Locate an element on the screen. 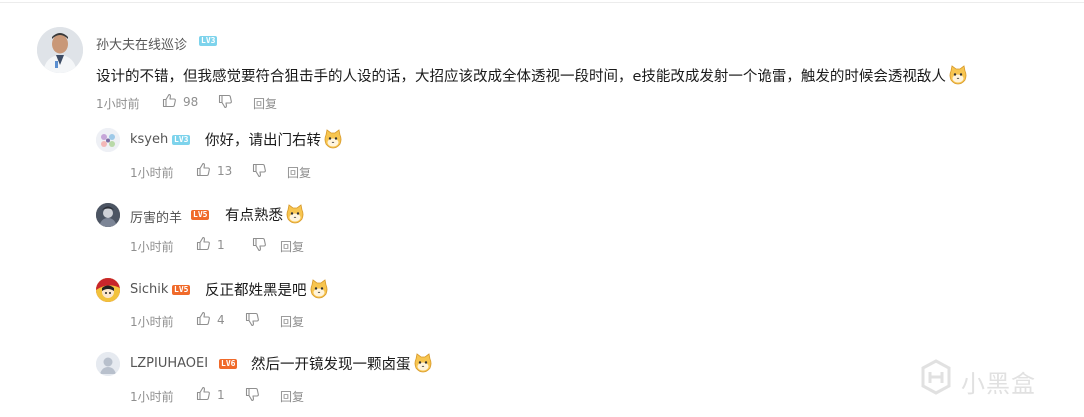  comment-text: 有点熟悉 is located at coordinates (265, 216).